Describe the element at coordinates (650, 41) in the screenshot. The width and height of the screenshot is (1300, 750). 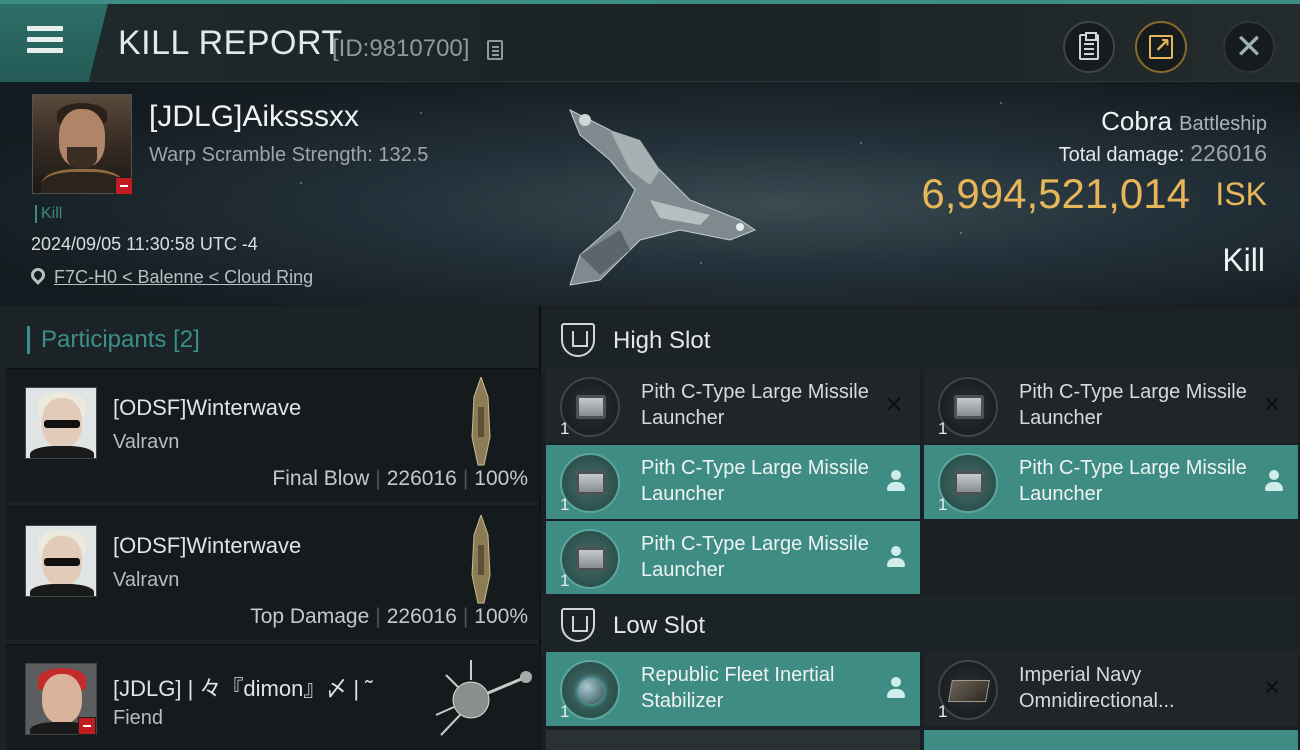
I see `header-bar: KILL REPORT [ID:9810700] ✕` at that location.